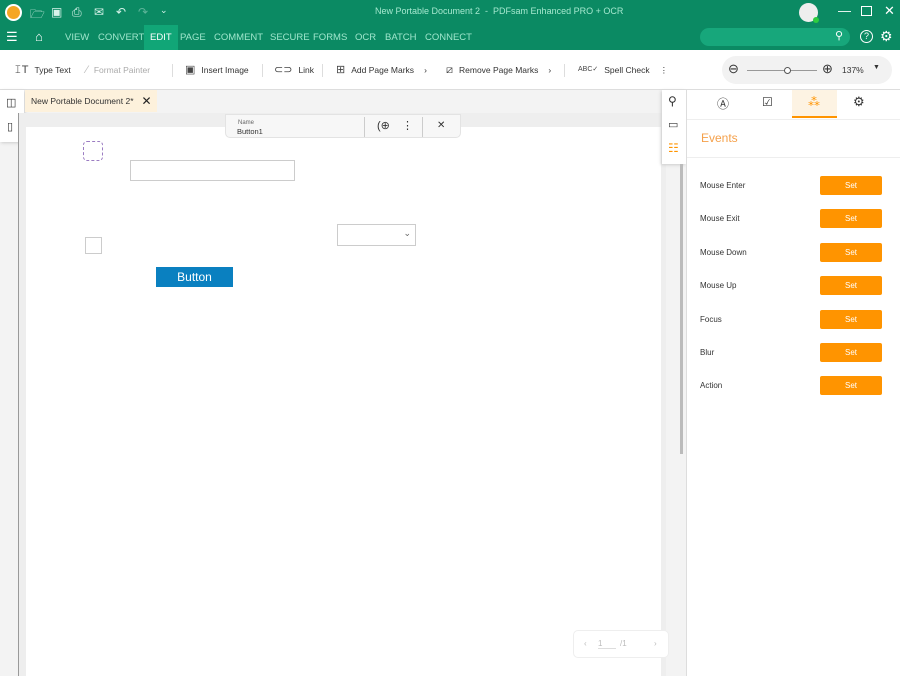 Image resolution: width=900 pixels, height=676 pixels. I want to click on page-input: 1, so click(607, 644).